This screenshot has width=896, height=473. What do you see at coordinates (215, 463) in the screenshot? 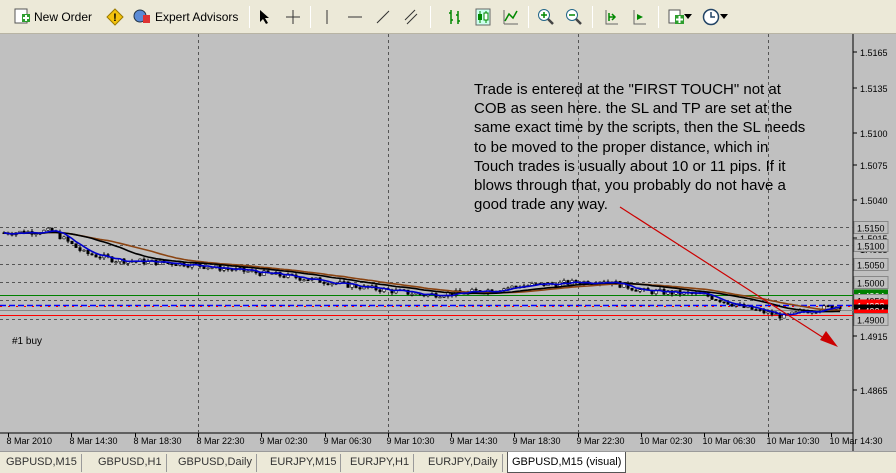
I see `chart-tab: GBPUSD,Daily` at bounding box center [215, 463].